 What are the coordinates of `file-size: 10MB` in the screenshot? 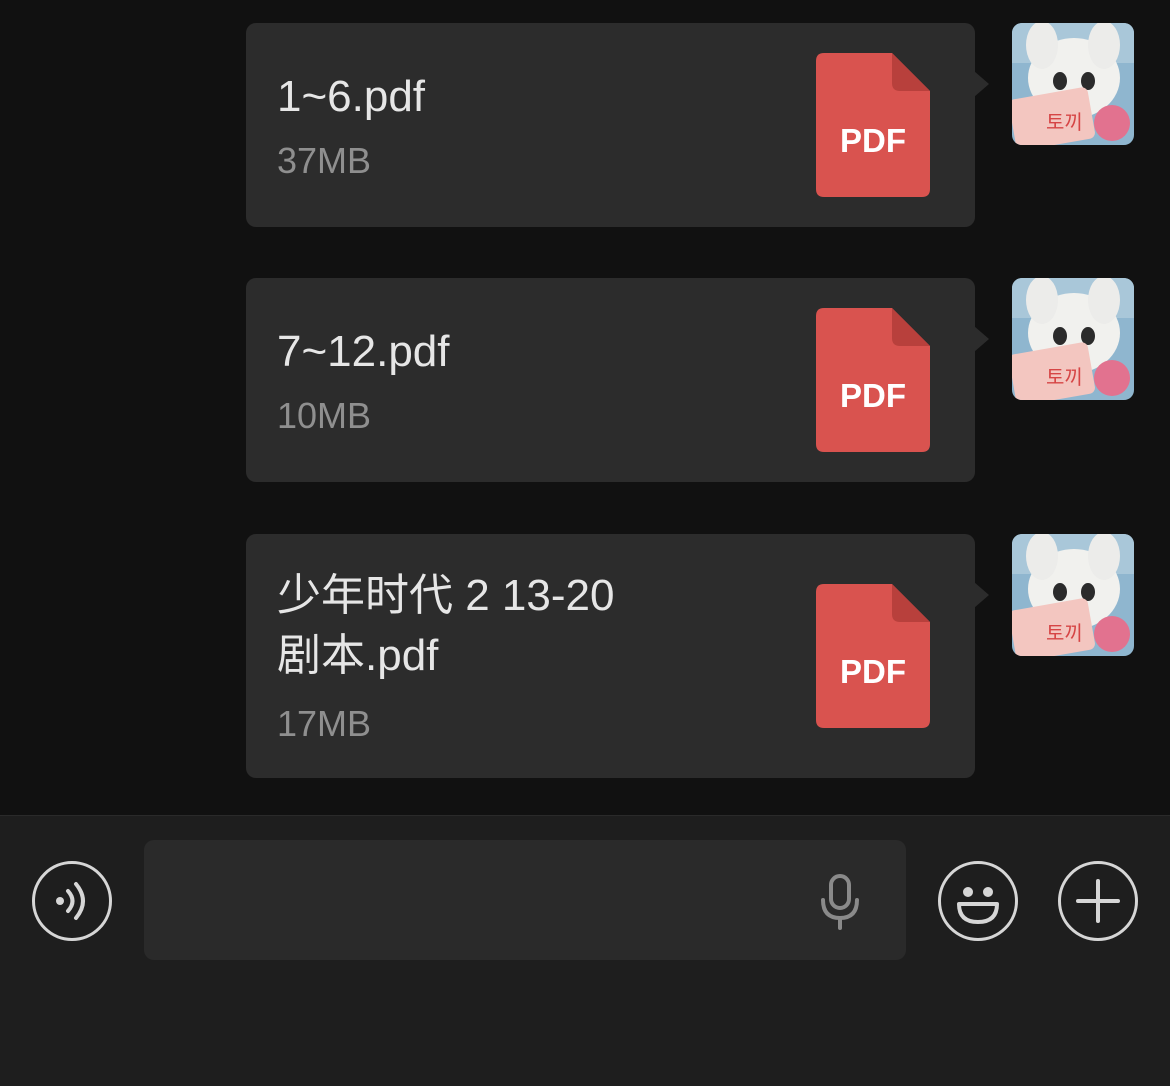 It's located at (324, 415).